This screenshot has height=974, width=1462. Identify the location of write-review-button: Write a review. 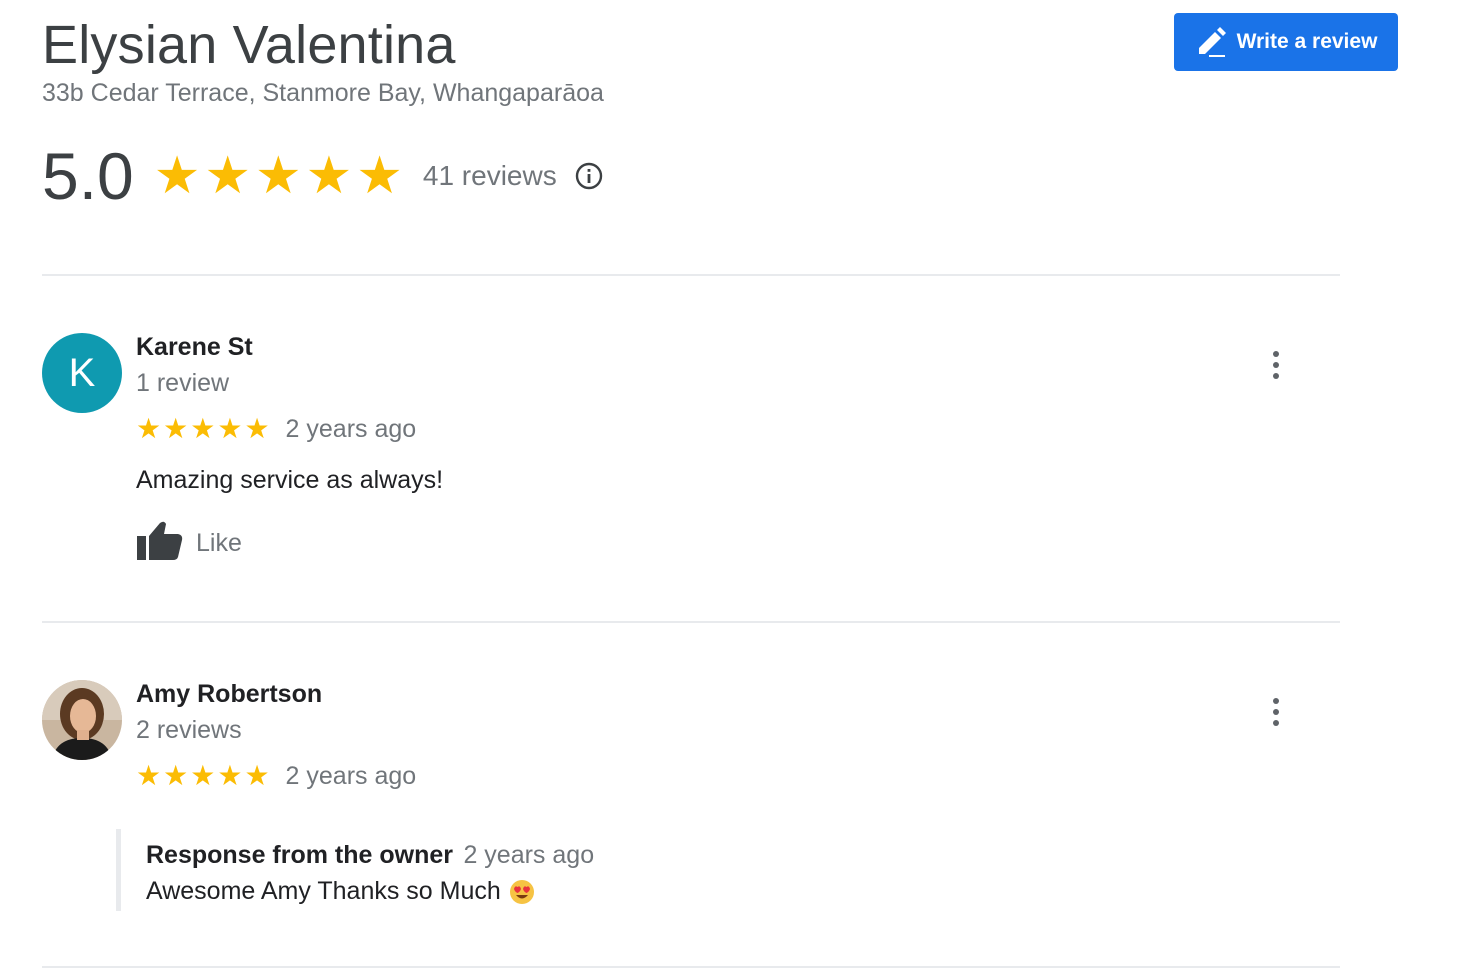
(1286, 42).